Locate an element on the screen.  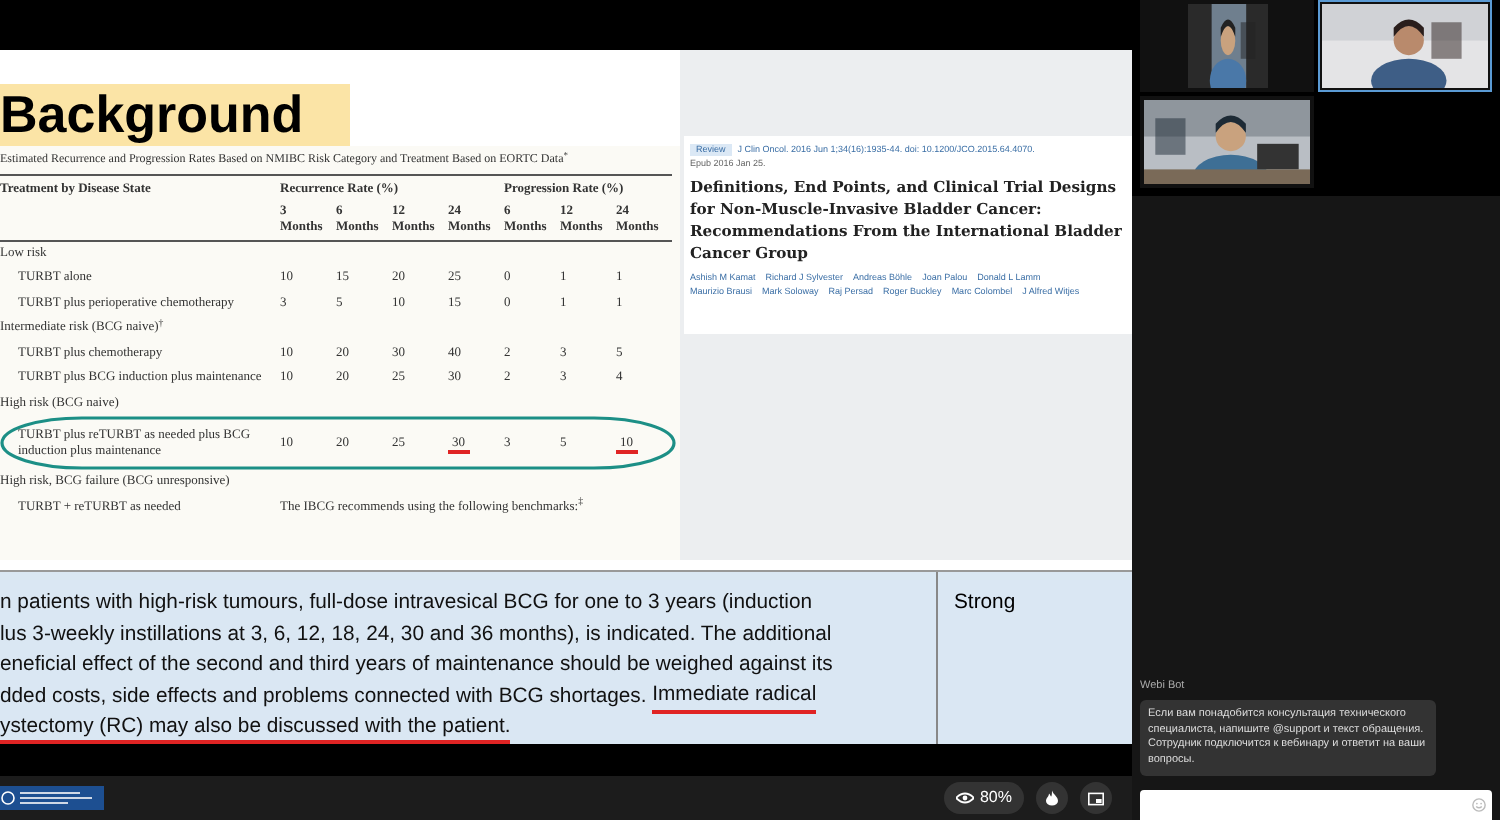
flame-icon is located at coordinates (1052, 798).